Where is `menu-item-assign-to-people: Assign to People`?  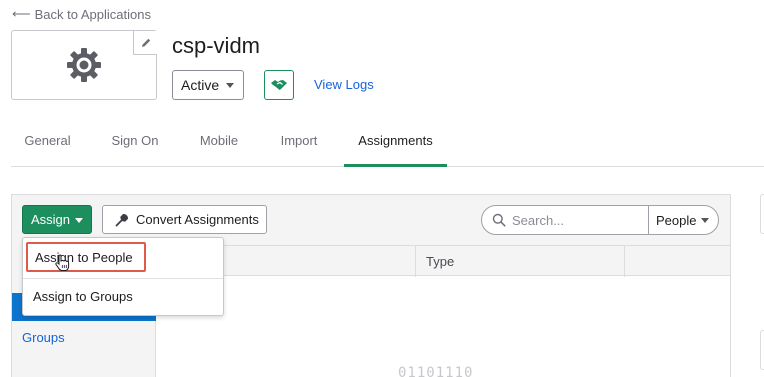
menu-item-assign-to-people: Assign to People is located at coordinates (86, 257).